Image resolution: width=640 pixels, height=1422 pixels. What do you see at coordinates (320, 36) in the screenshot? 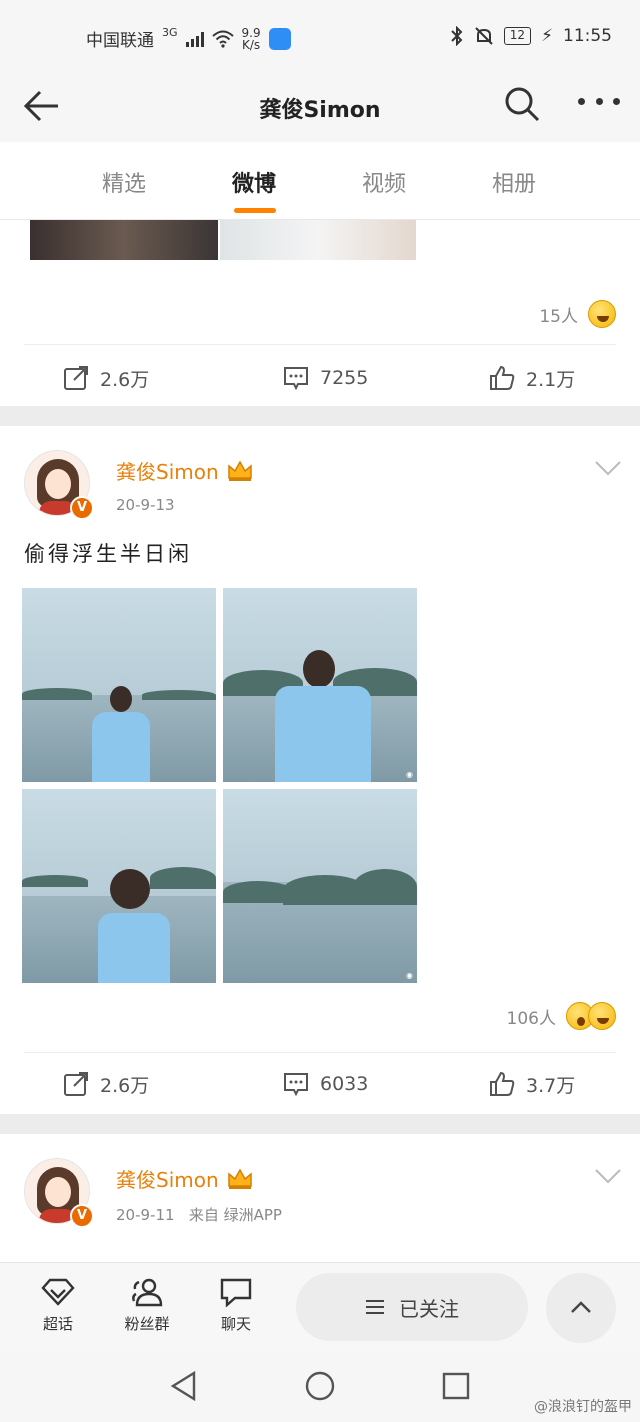
I see `status-bar: 中国联通 3G 9.9 K/s 12 ⚡ 11:55` at bounding box center [320, 36].